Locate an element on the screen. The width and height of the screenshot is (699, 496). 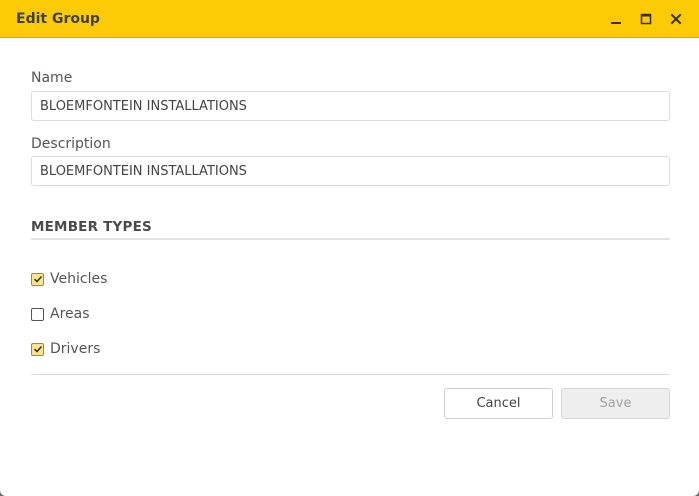
name-label: Name is located at coordinates (52, 78).